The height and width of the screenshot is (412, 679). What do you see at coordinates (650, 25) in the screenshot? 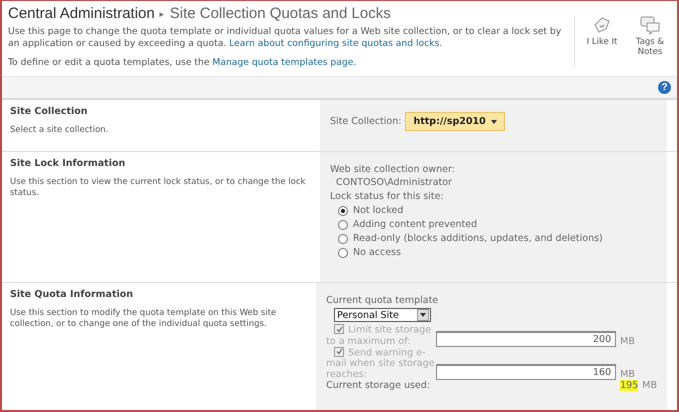
I see `speech-bubble-icon` at bounding box center [650, 25].